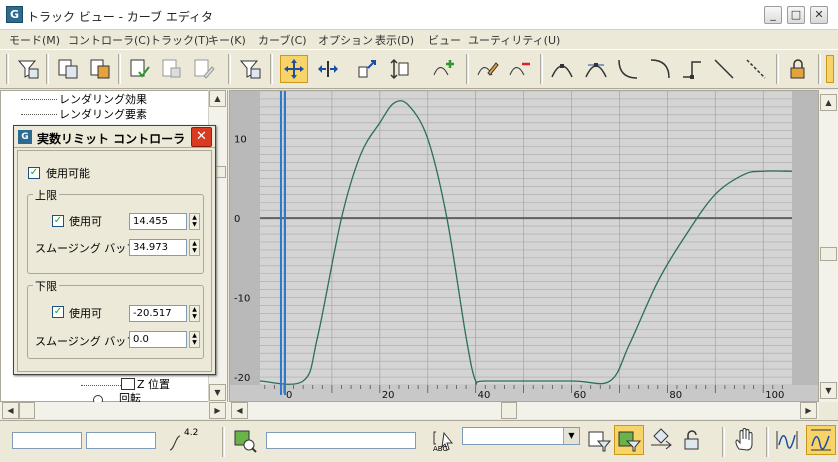 The width and height of the screenshot is (838, 462). I want to click on filter-icon, so click(28, 69).